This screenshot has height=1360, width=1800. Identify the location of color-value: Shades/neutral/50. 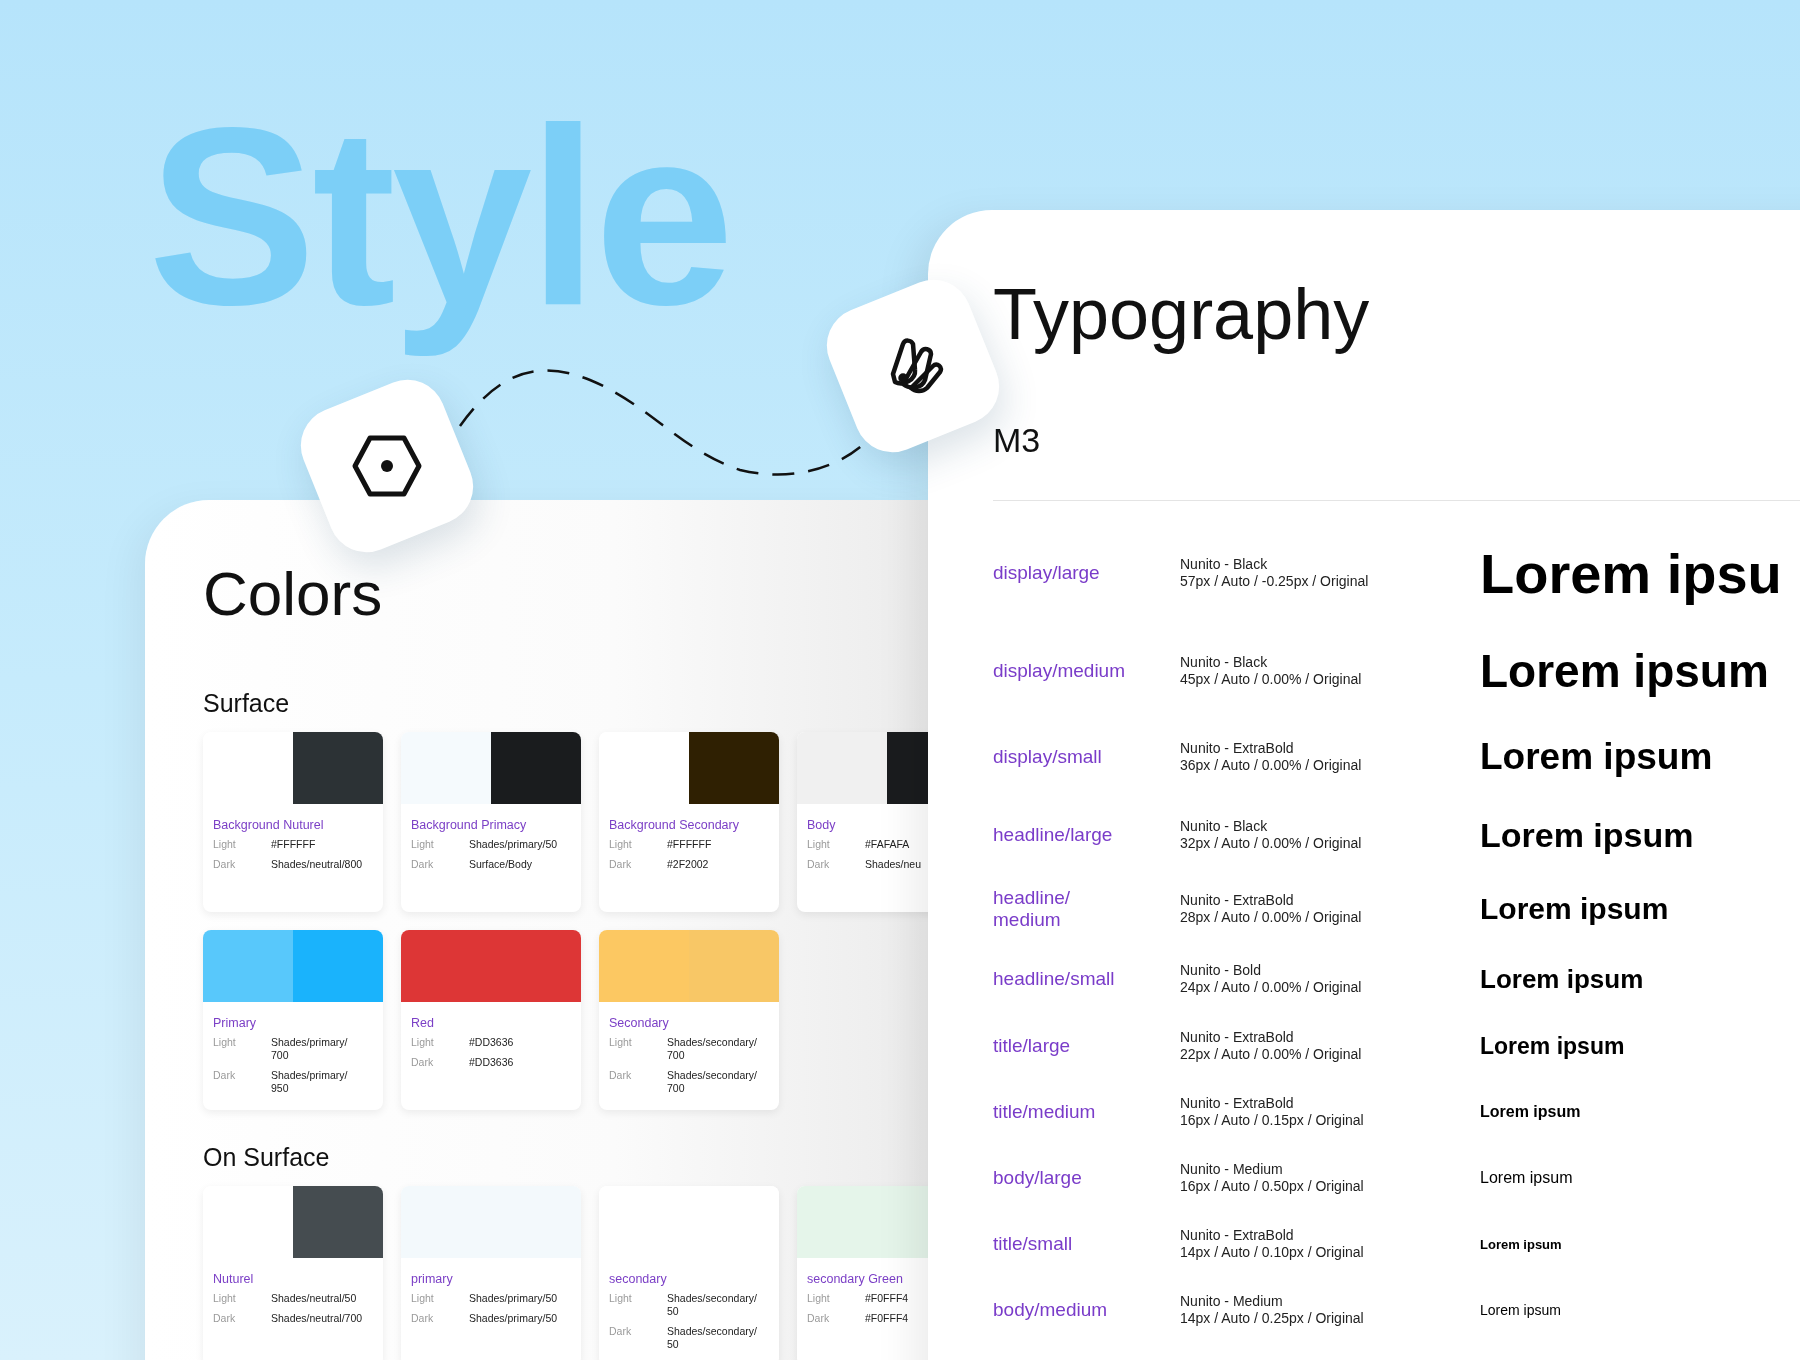
(314, 1298).